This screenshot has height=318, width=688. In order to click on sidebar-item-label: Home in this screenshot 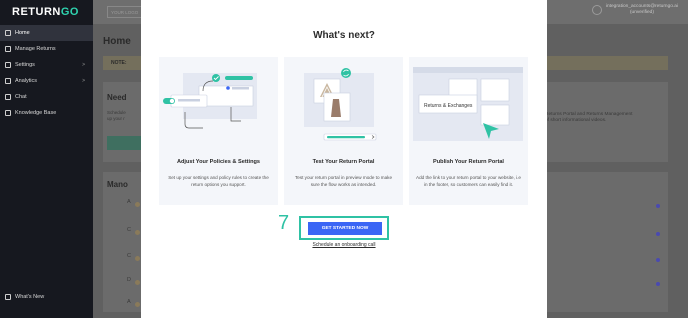, I will do `click(22, 33)`.